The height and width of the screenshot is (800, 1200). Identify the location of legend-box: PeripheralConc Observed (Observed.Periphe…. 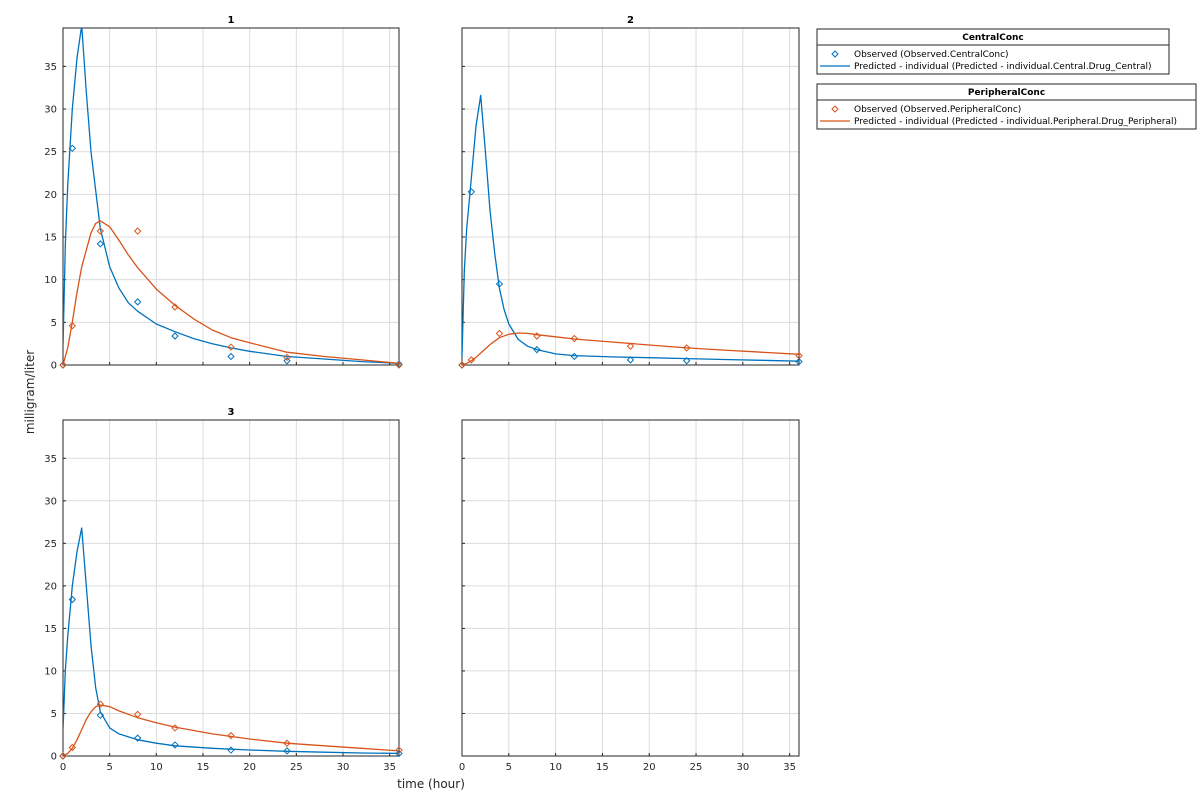
(1006, 106).